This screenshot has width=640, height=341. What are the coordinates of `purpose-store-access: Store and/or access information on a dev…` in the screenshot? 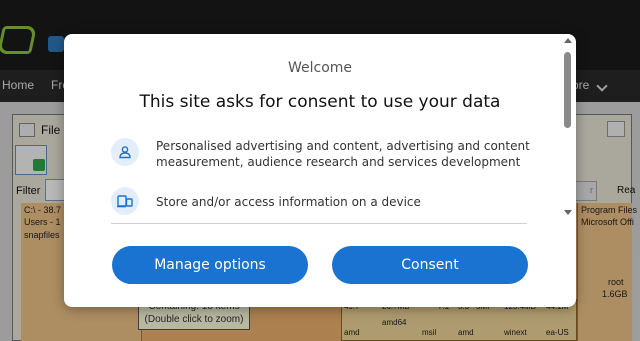 It's located at (288, 202).